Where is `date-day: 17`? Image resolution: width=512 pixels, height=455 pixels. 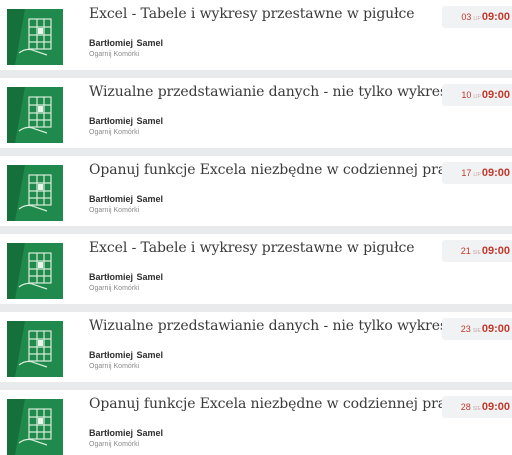 date-day: 17 is located at coordinates (466, 173).